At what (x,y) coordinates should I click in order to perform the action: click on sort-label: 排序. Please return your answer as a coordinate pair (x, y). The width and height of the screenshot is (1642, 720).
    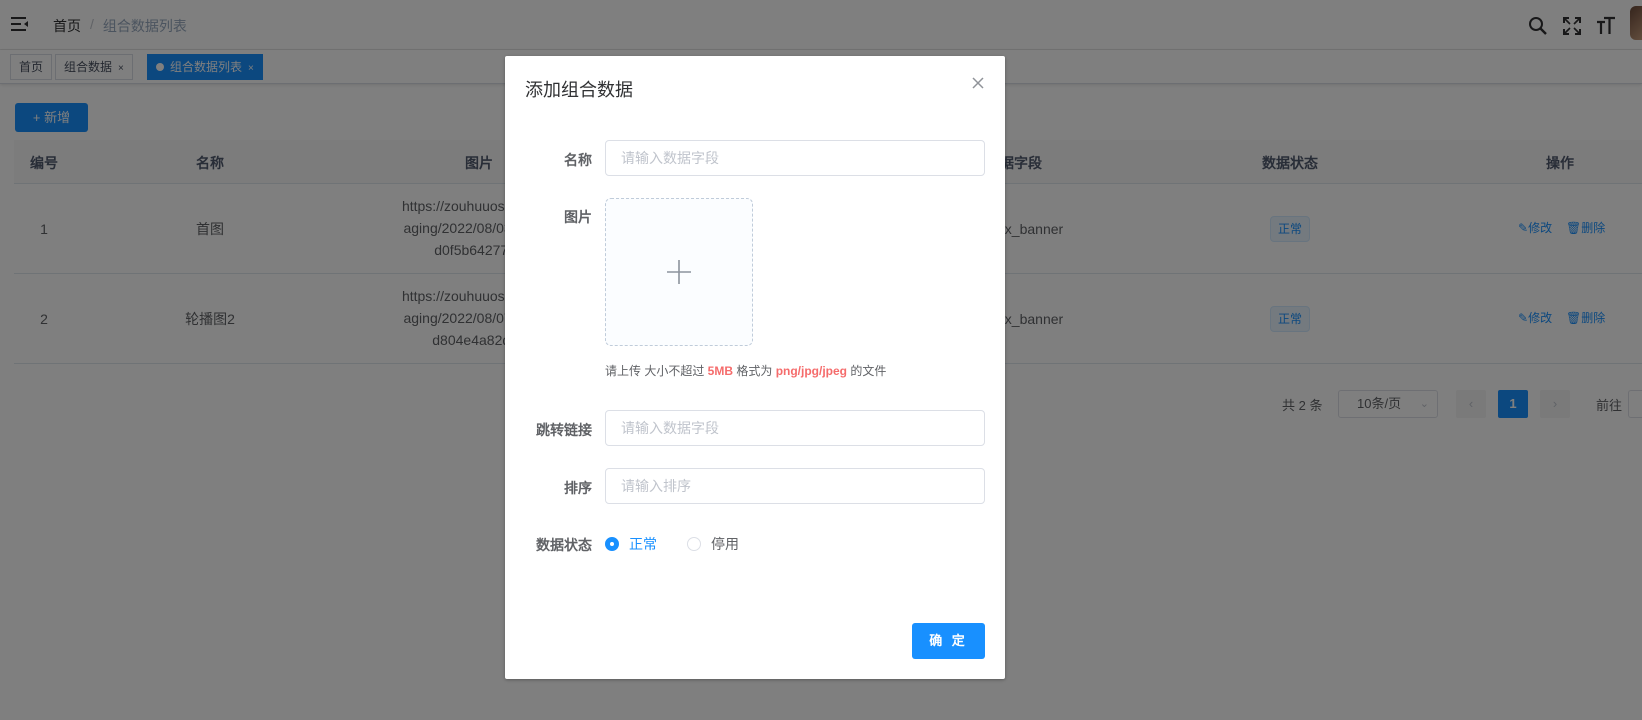
    Looking at the image, I should click on (578, 488).